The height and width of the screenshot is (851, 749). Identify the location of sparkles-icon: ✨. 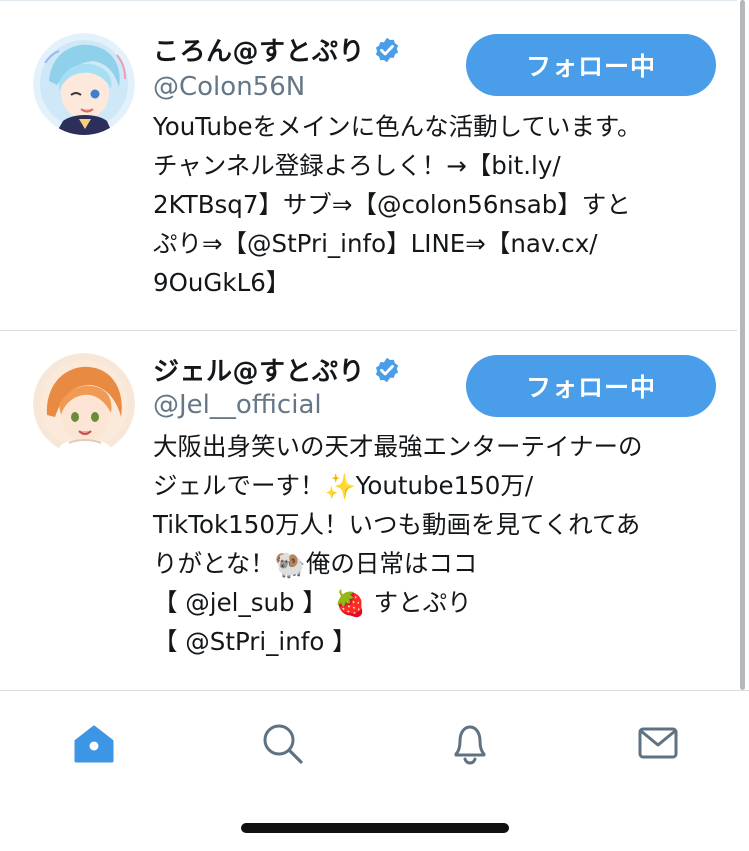
(340, 486).